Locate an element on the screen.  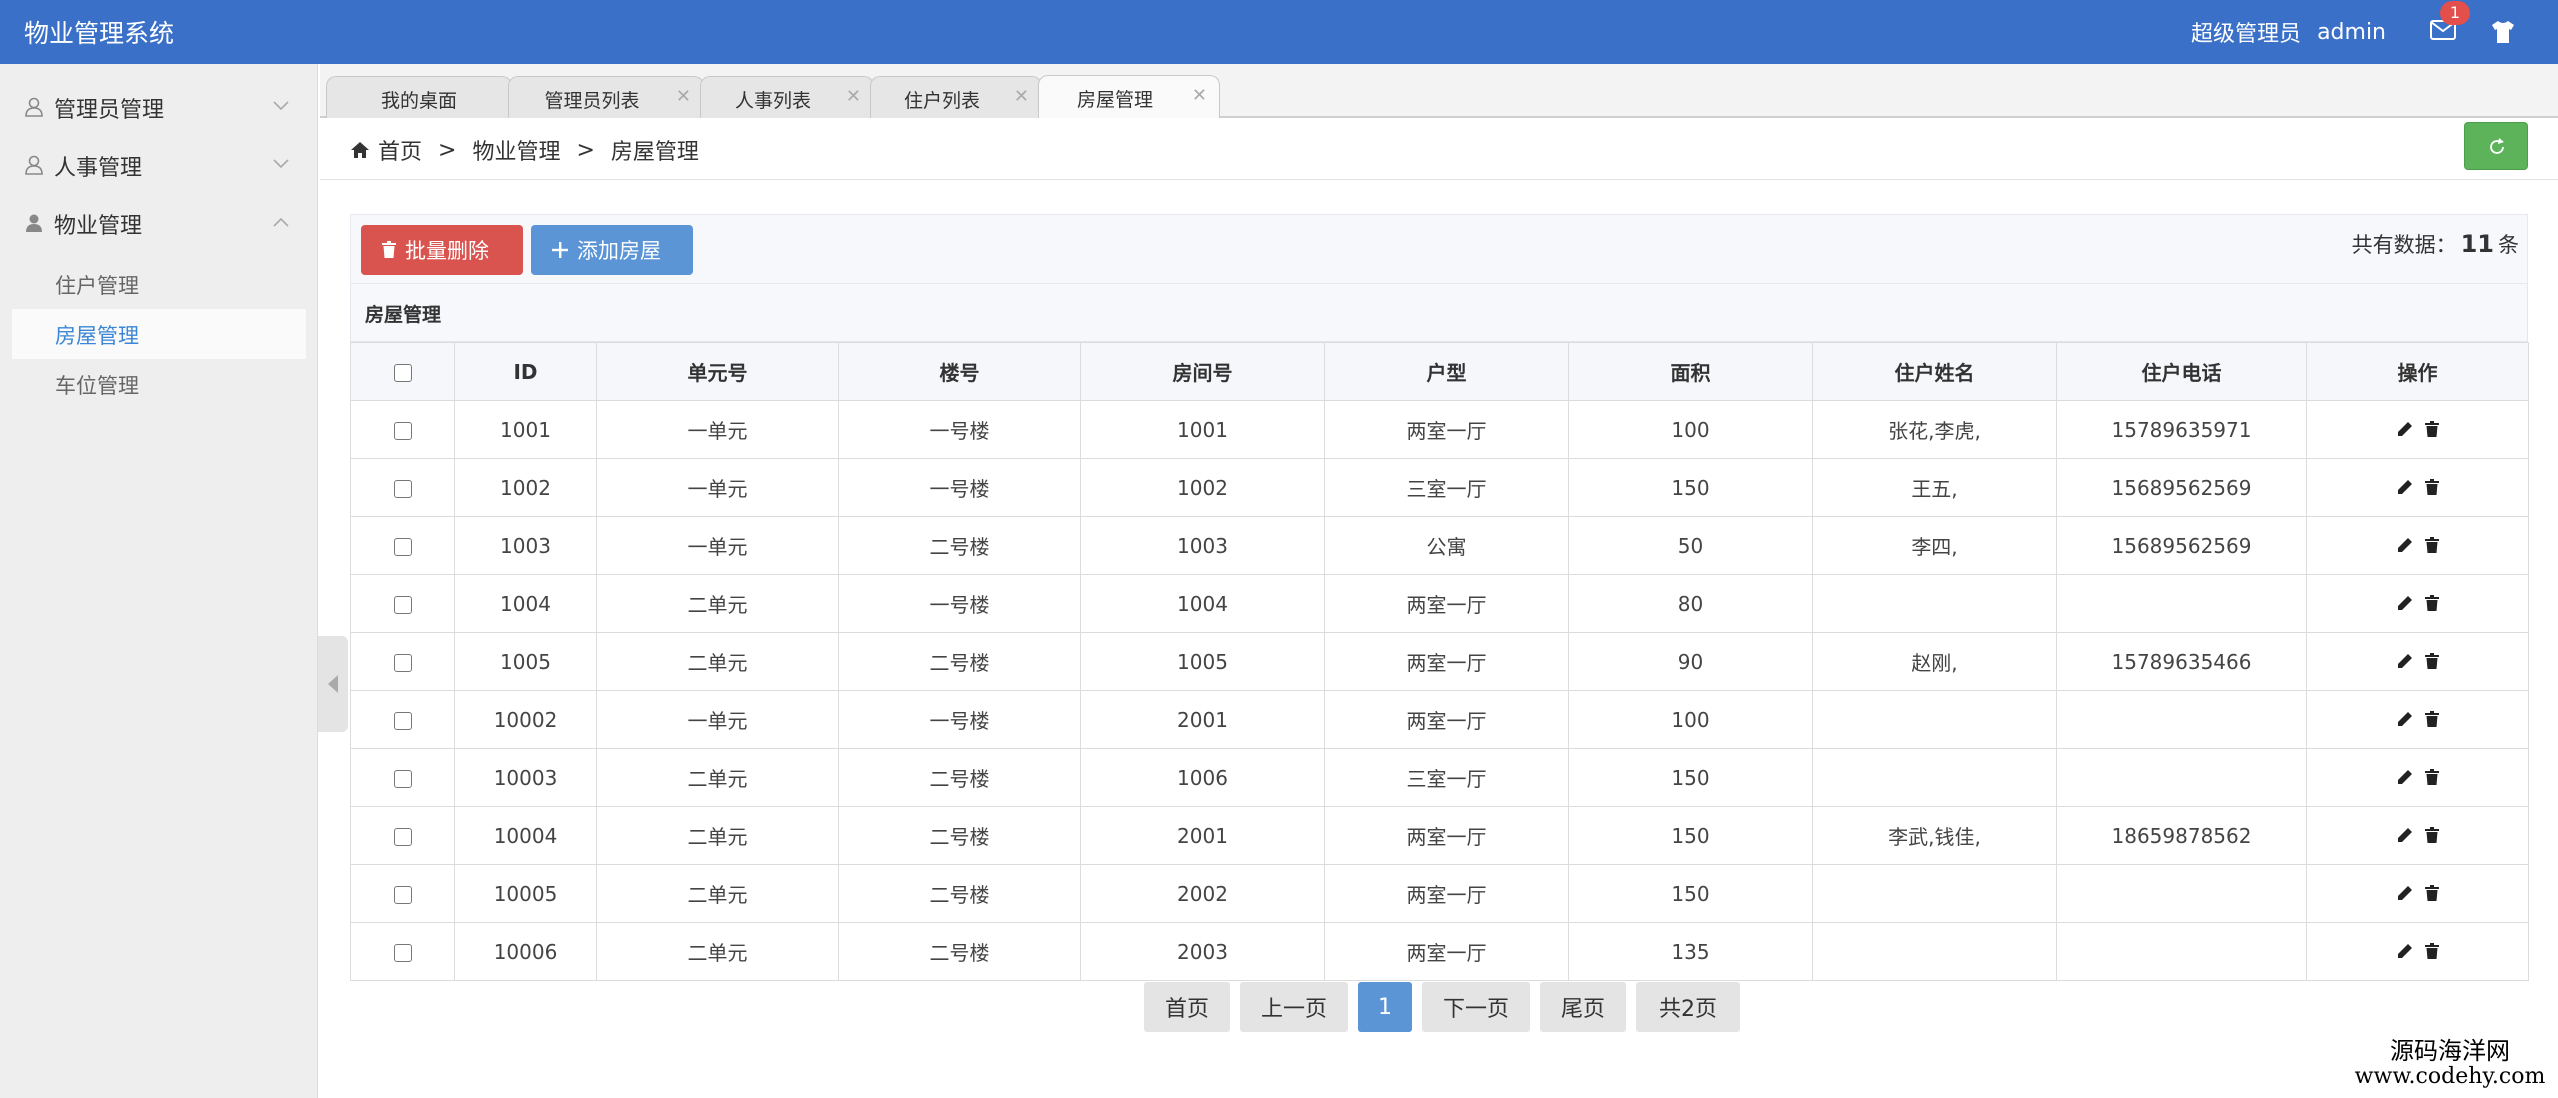
watermark-line2: www.codehy.com is located at coordinates (2450, 1076).